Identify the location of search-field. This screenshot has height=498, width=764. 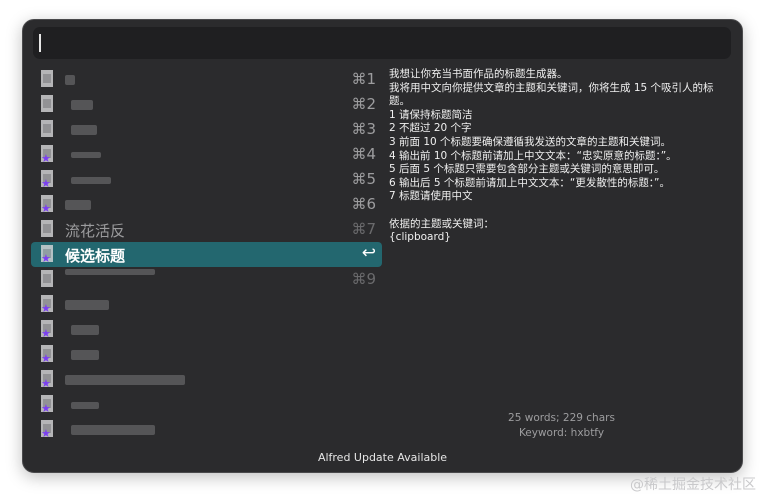
(382, 43).